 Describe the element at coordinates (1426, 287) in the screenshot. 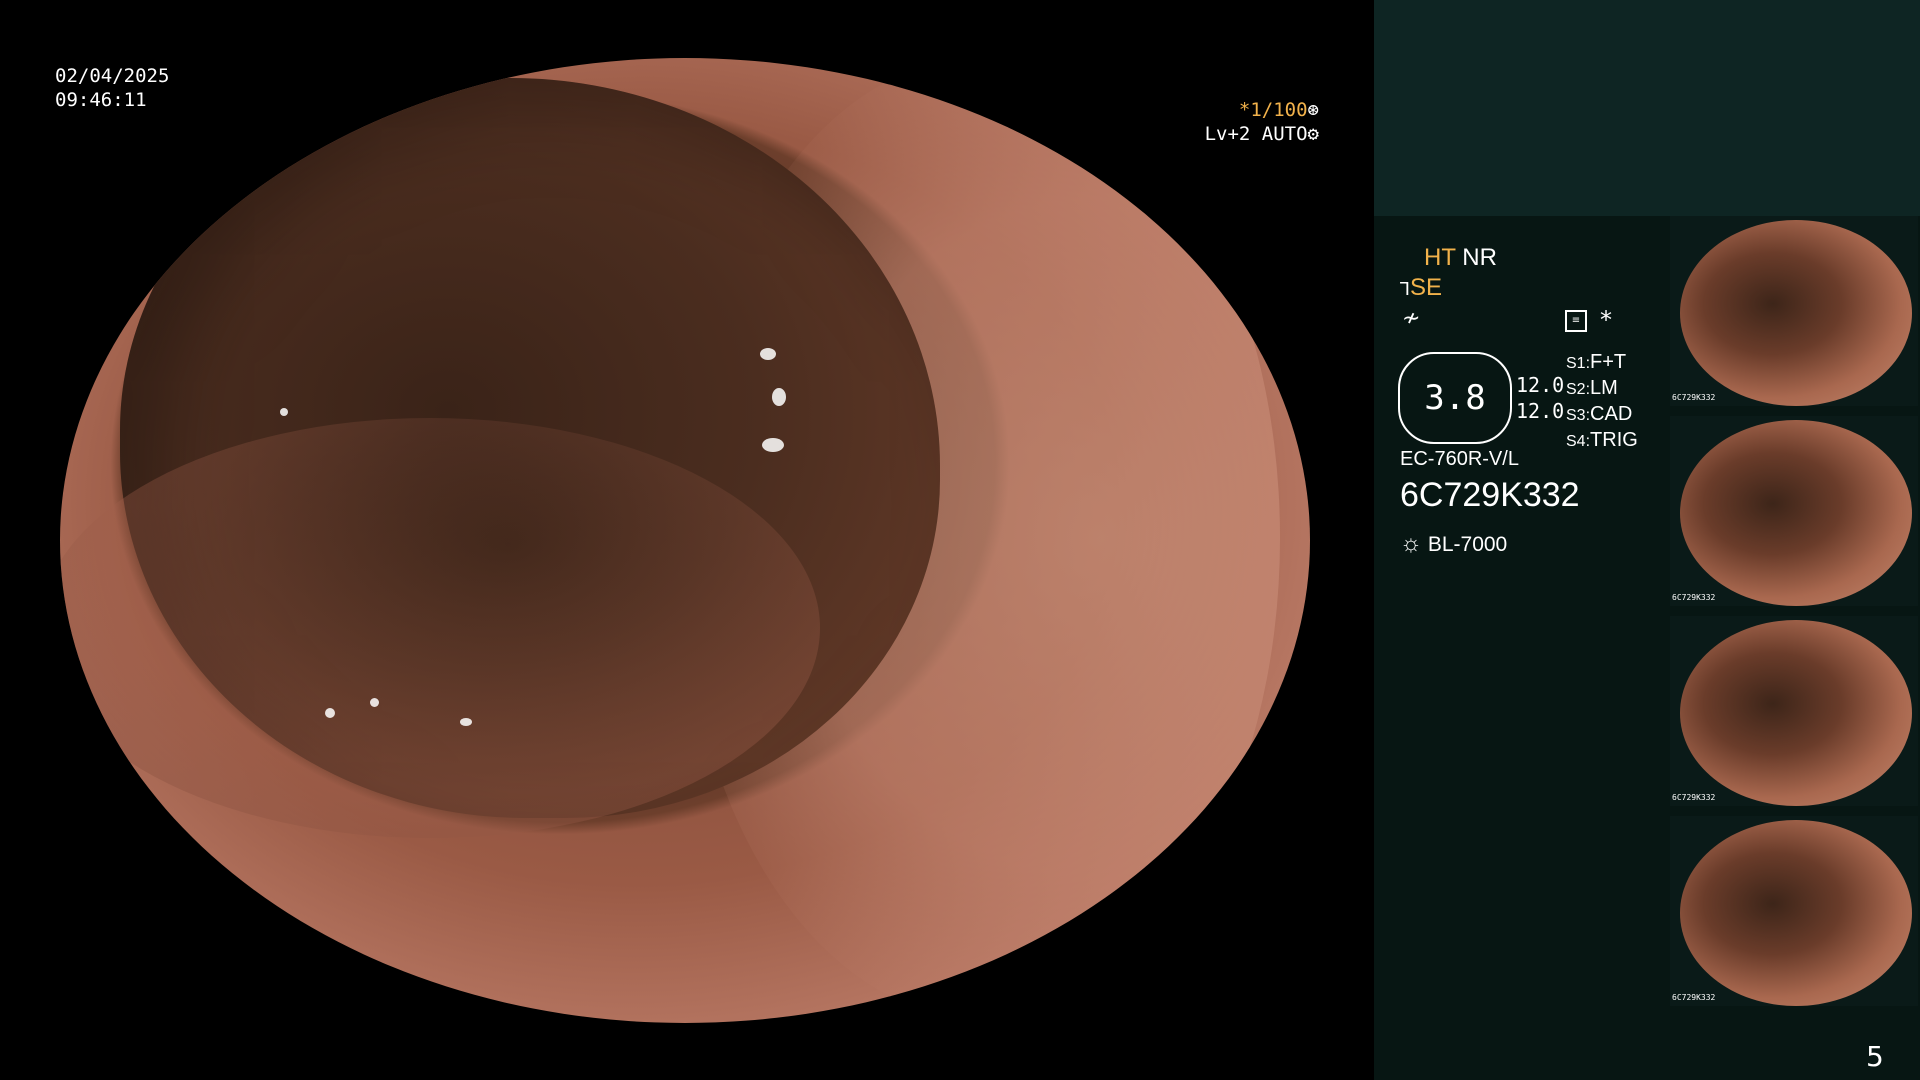

I see `se-indicator: SE` at that location.